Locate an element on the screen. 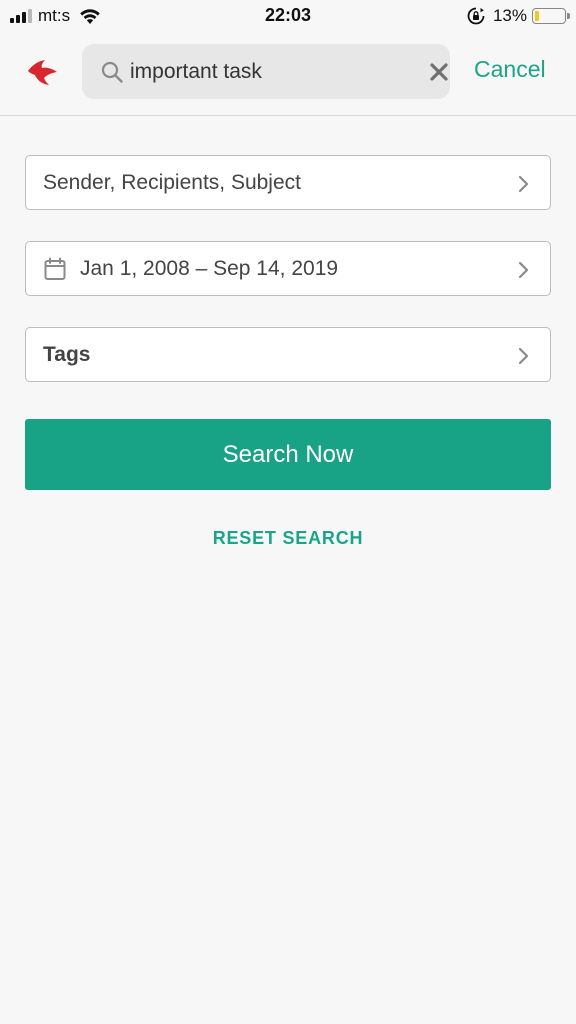 This screenshot has height=1024, width=576. battery-percent: 13% is located at coordinates (509, 15).